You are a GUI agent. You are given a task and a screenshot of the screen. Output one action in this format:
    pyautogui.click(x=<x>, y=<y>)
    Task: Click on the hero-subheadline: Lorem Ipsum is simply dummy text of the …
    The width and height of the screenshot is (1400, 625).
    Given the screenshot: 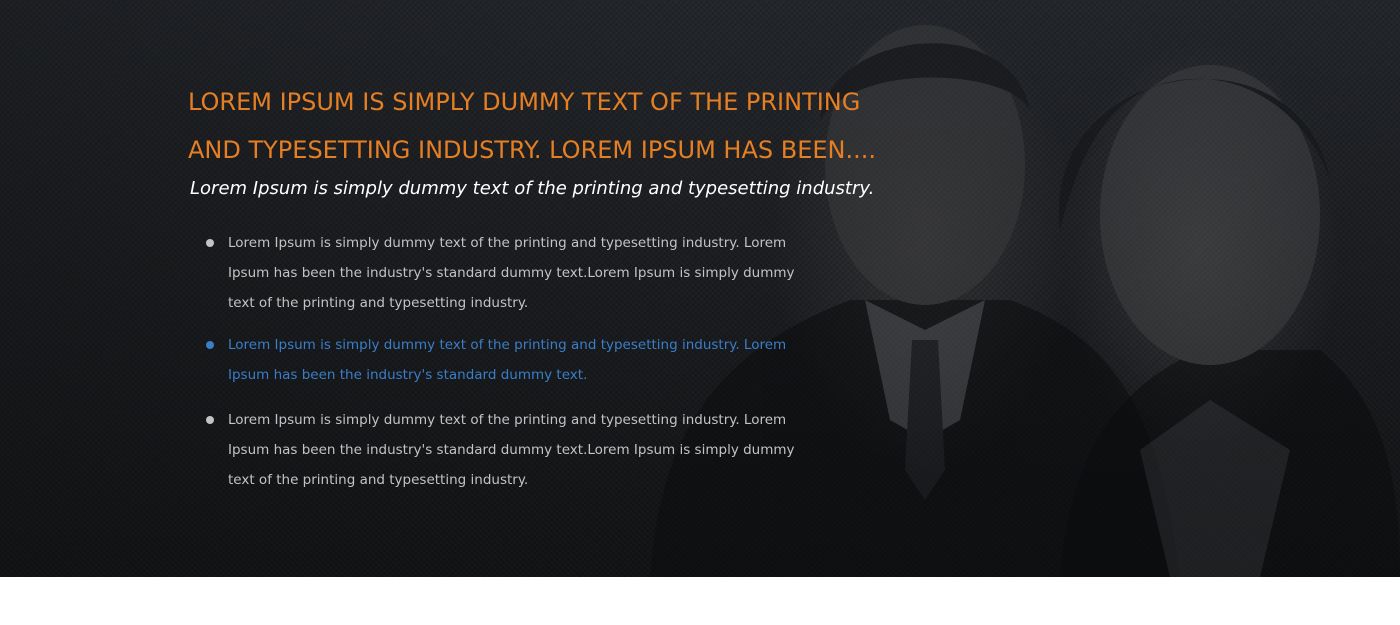 What is the action you would take?
    pyautogui.click(x=532, y=188)
    